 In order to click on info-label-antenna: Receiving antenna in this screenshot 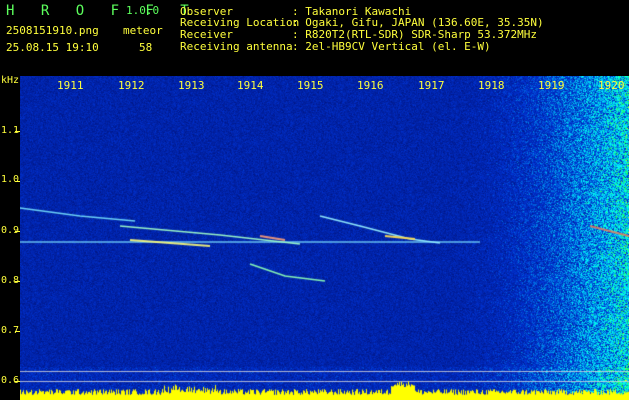, I will do `click(236, 46)`.